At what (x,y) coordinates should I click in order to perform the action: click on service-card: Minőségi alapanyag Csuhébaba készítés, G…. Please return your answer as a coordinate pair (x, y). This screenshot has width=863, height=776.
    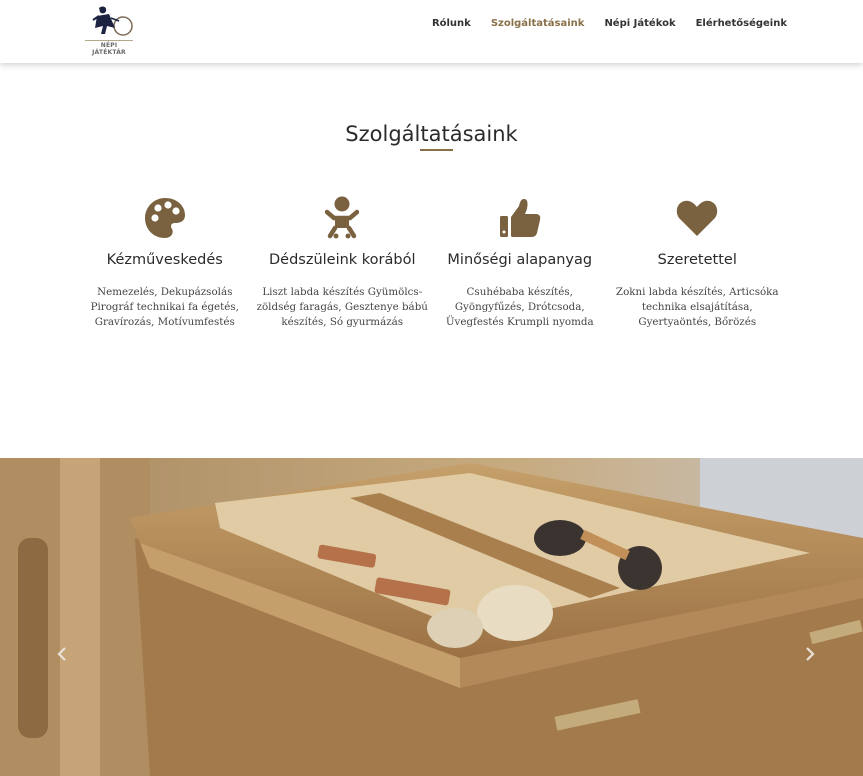
    Looking at the image, I should click on (520, 260).